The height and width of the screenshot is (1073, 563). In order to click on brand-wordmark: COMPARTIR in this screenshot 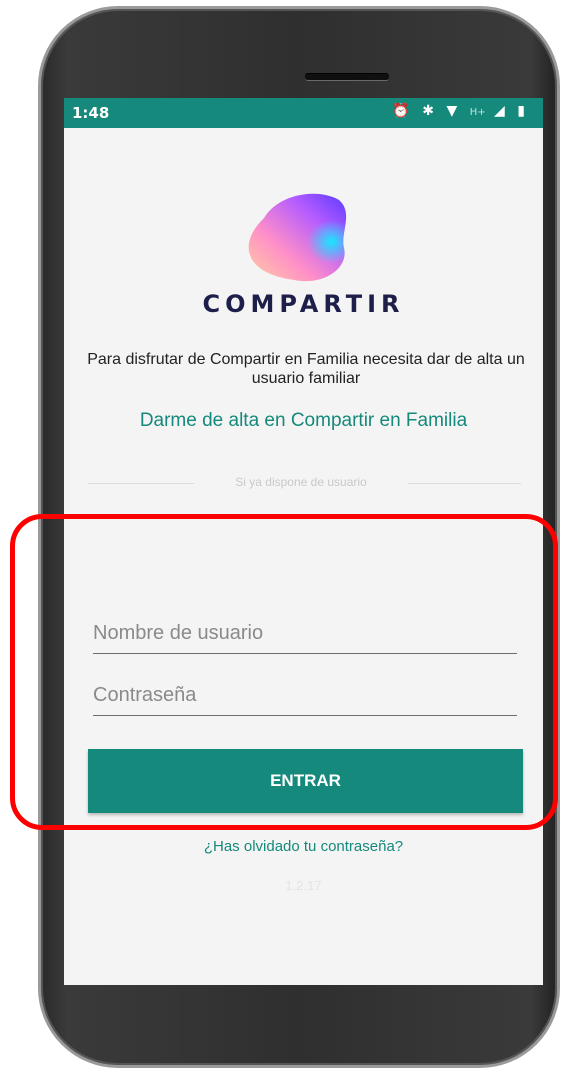, I will do `click(303, 304)`.